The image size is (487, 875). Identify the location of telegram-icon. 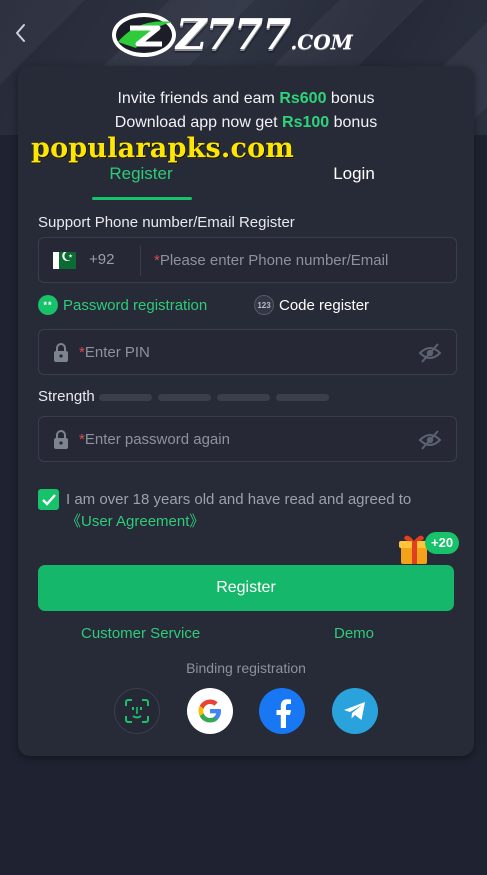
(354, 711).